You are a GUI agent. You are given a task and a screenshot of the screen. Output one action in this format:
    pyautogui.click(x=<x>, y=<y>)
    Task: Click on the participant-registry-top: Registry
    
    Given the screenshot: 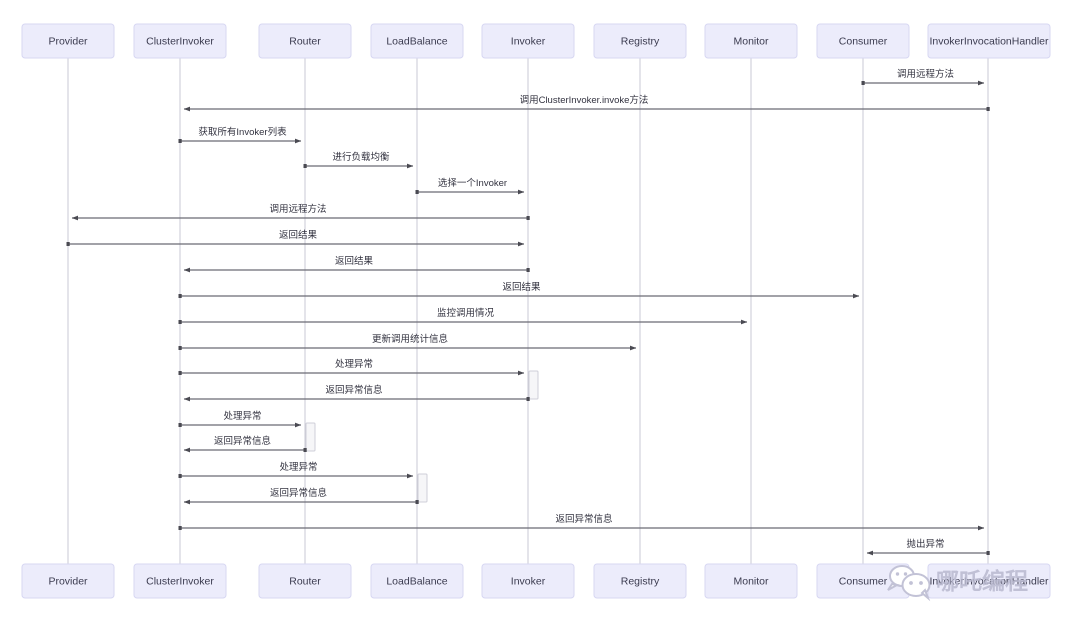 What is the action you would take?
    pyautogui.click(x=640, y=41)
    